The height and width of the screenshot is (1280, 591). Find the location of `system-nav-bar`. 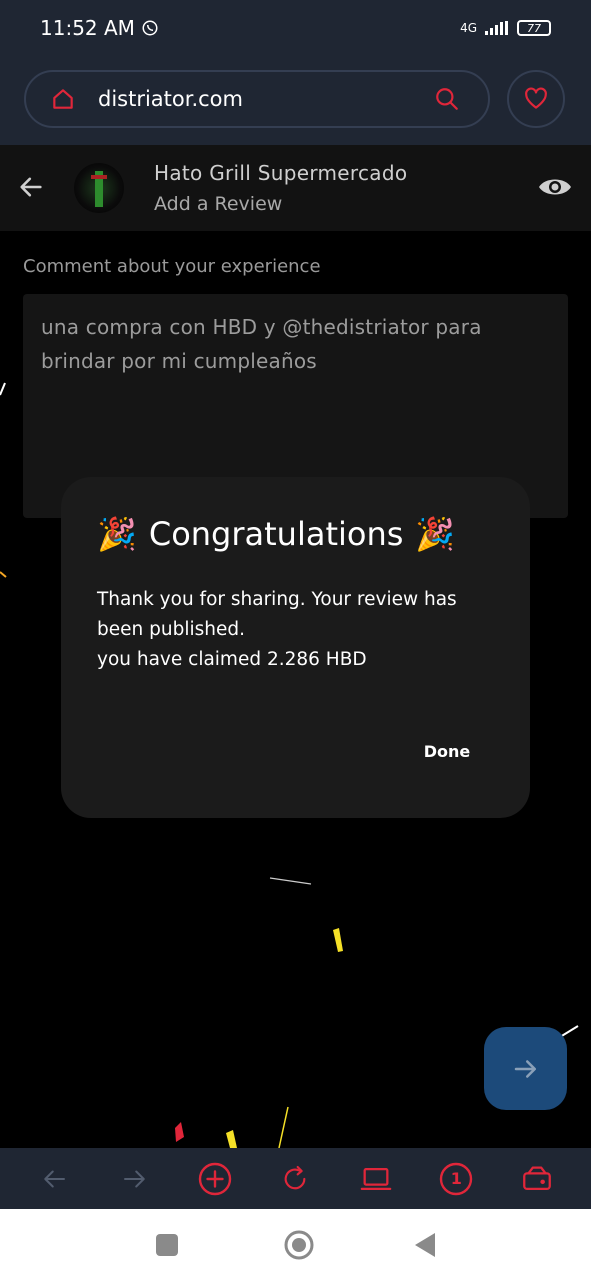

system-nav-bar is located at coordinates (295, 1244).